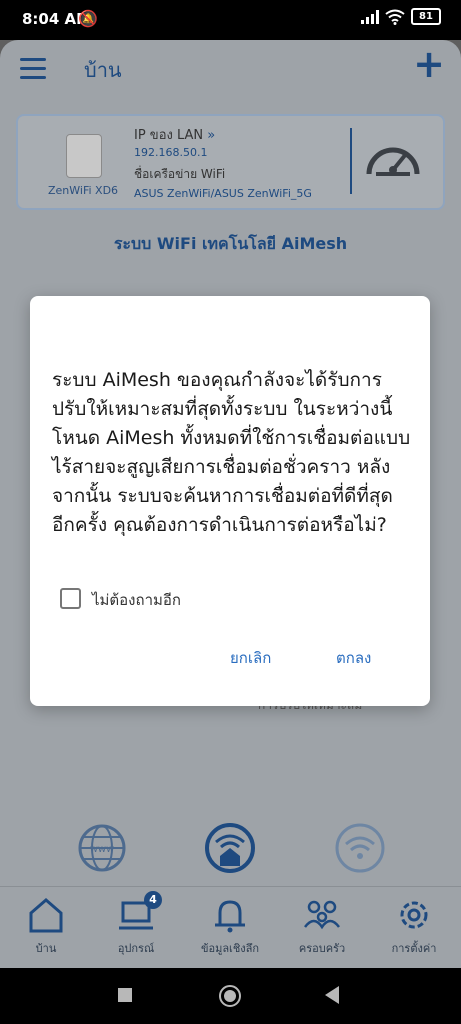 This screenshot has width=461, height=1024. I want to click on nav-insights-label: ข้อมูลเชิงลึก, so click(230, 948).